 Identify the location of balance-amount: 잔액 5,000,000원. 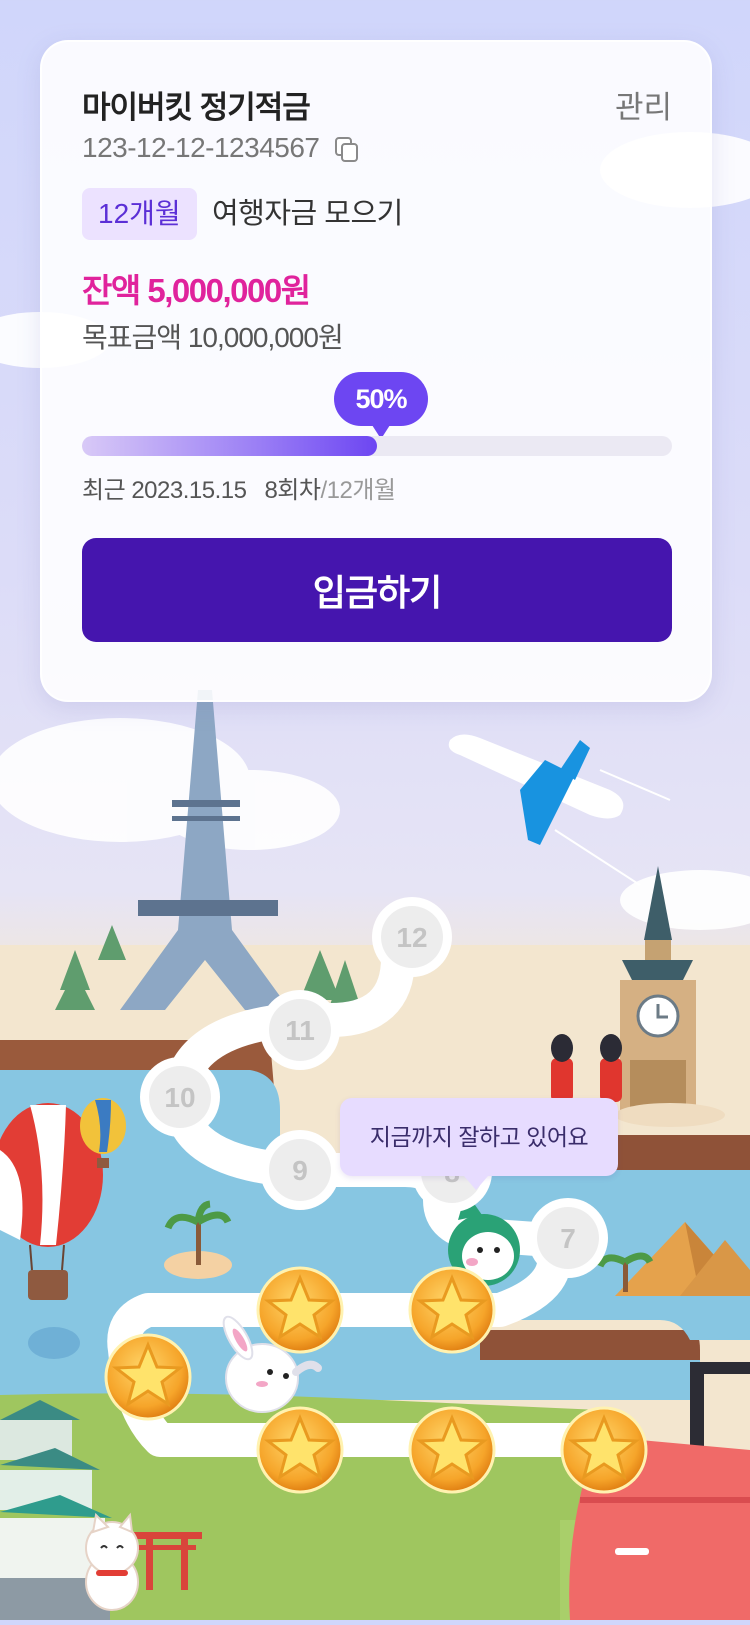
(196, 290).